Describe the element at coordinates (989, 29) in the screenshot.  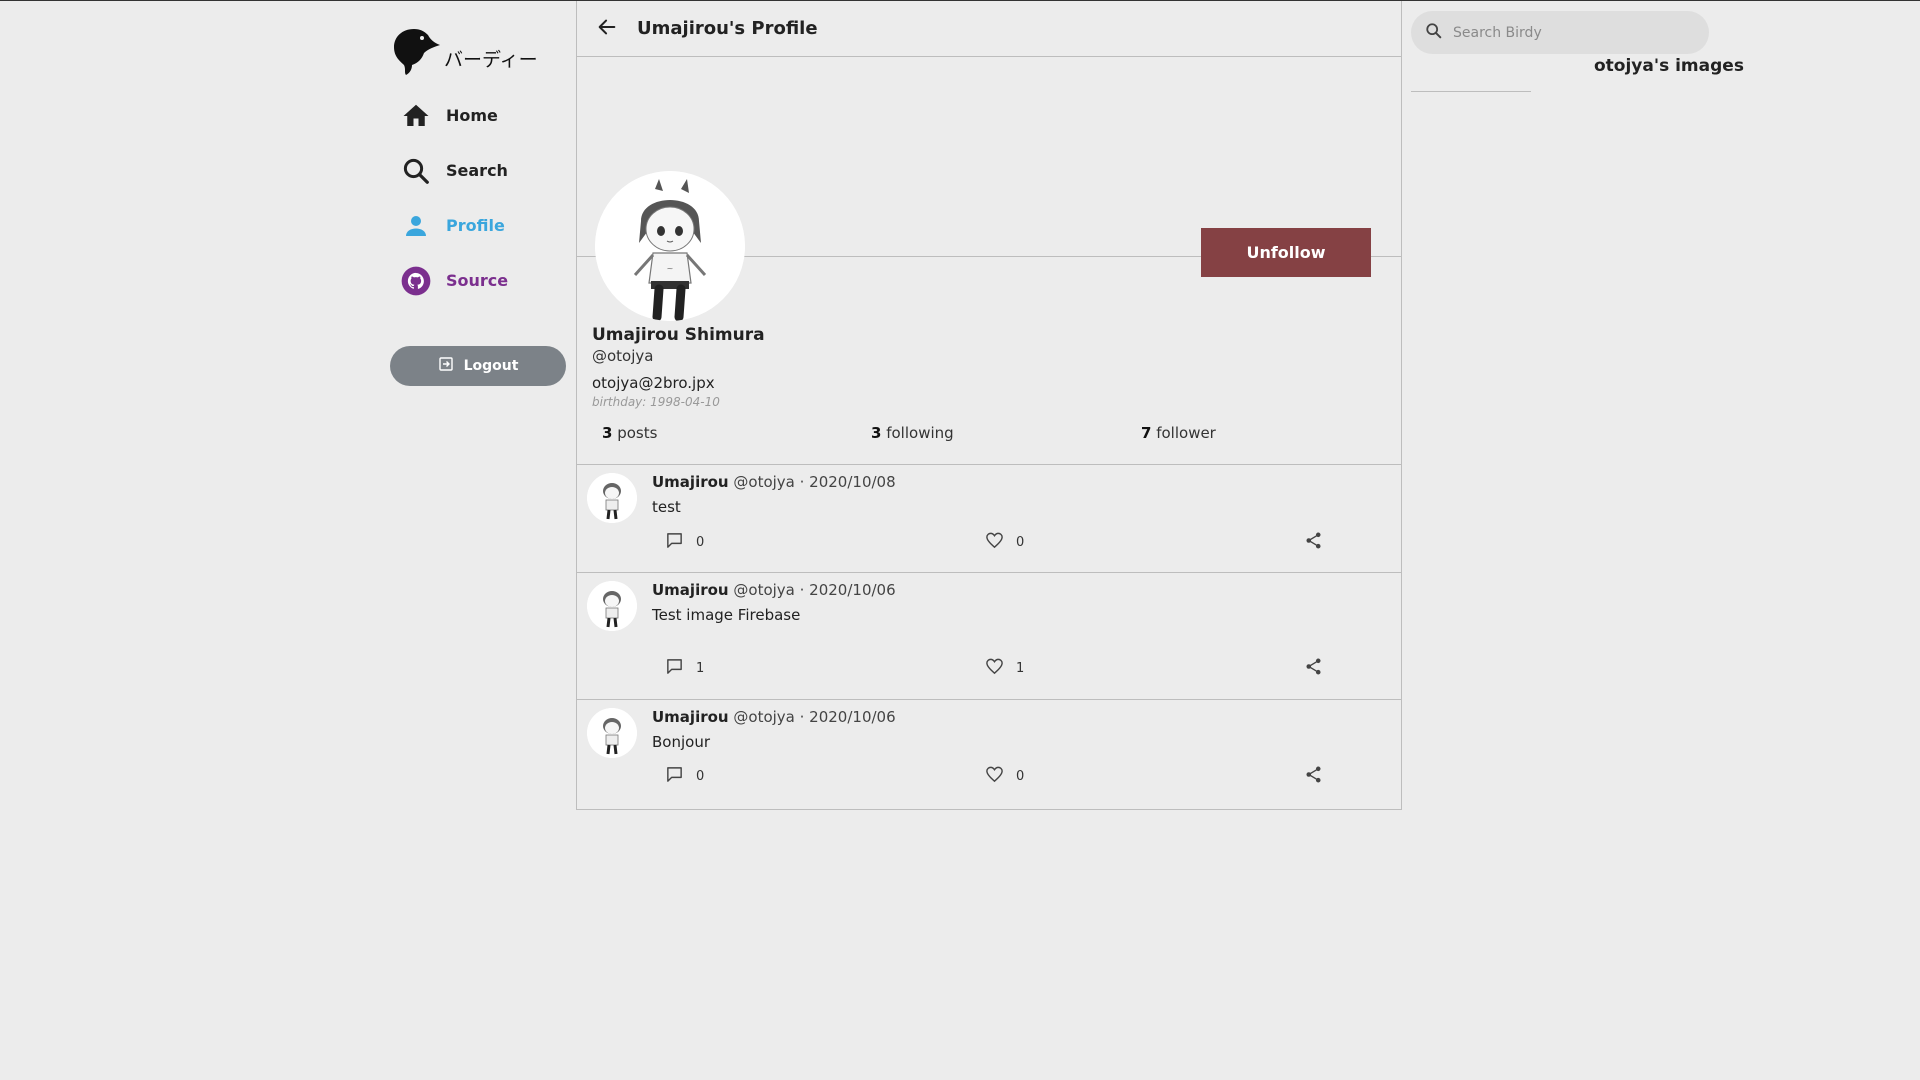
I see `profile-header: Umajirou's Profile` at that location.